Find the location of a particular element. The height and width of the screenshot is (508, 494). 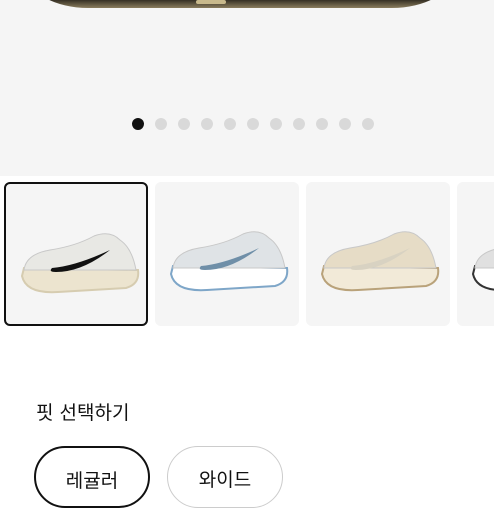

carousel-pagination is located at coordinates (253, 124).